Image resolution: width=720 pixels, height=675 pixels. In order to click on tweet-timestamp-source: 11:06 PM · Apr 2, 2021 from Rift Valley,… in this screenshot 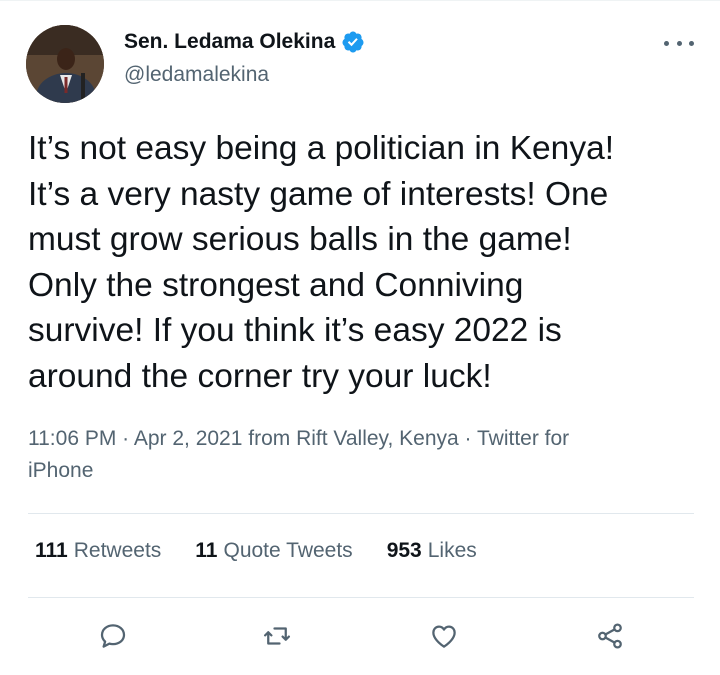, I will do `click(298, 438)`.